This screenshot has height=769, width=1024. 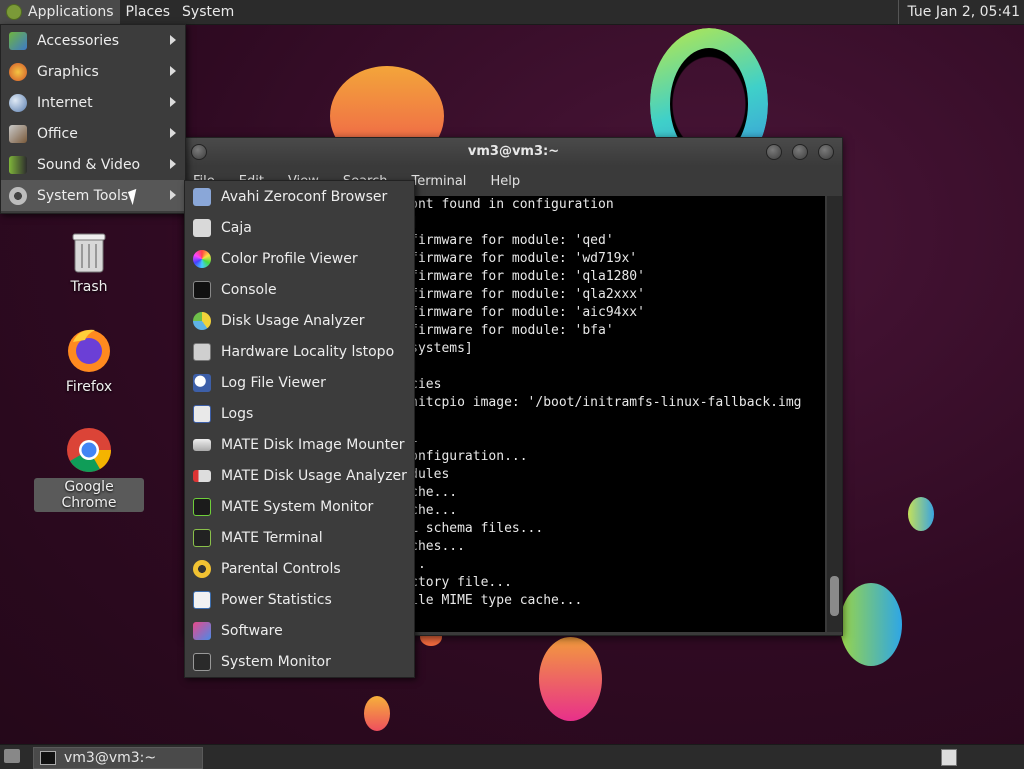 I want to click on desktop-icon-chrome: Google Chrome, so click(x=89, y=469).